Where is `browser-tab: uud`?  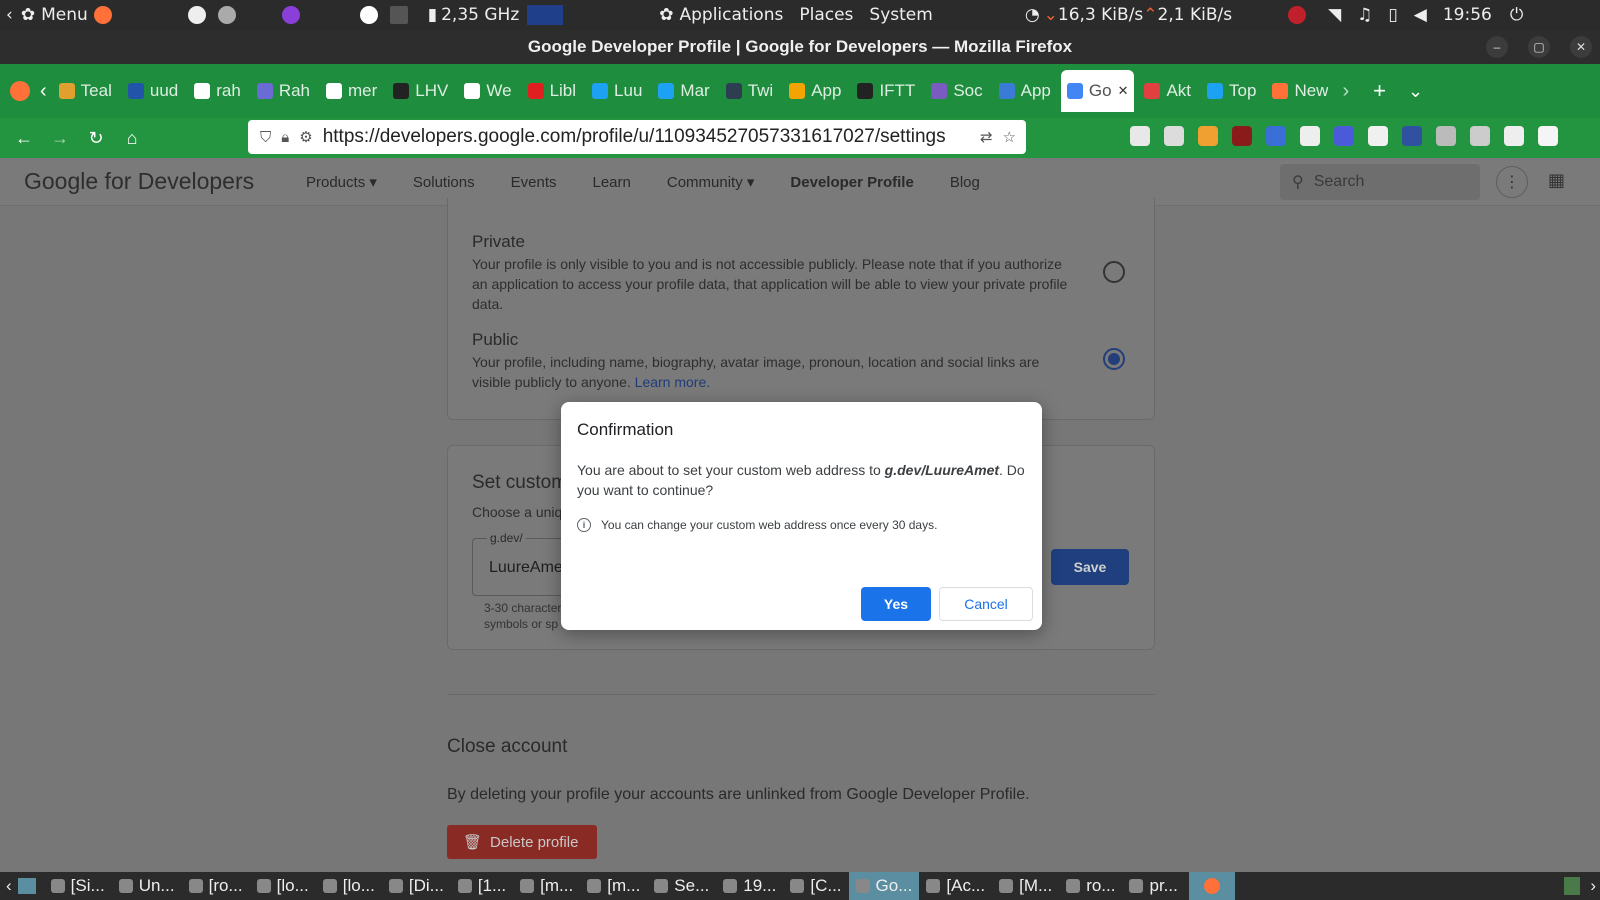
browser-tab: uud is located at coordinates (153, 91).